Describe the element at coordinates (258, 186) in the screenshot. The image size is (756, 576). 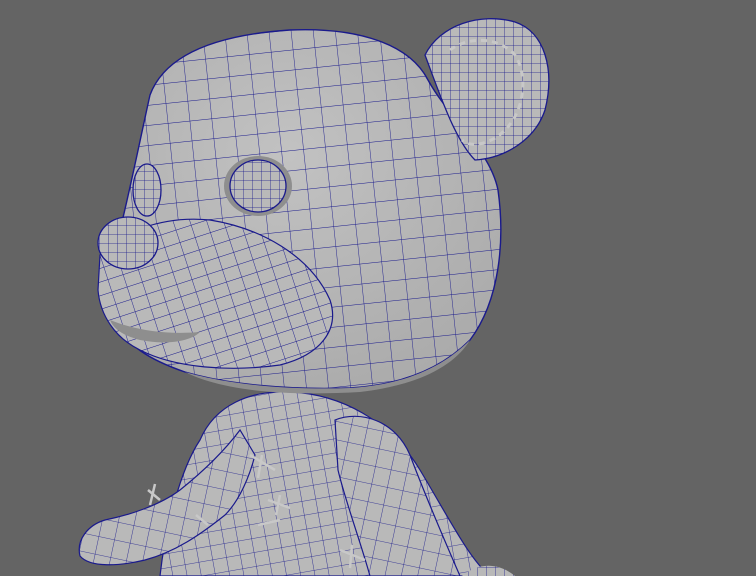
I see `bear-eye-right-mesh` at that location.